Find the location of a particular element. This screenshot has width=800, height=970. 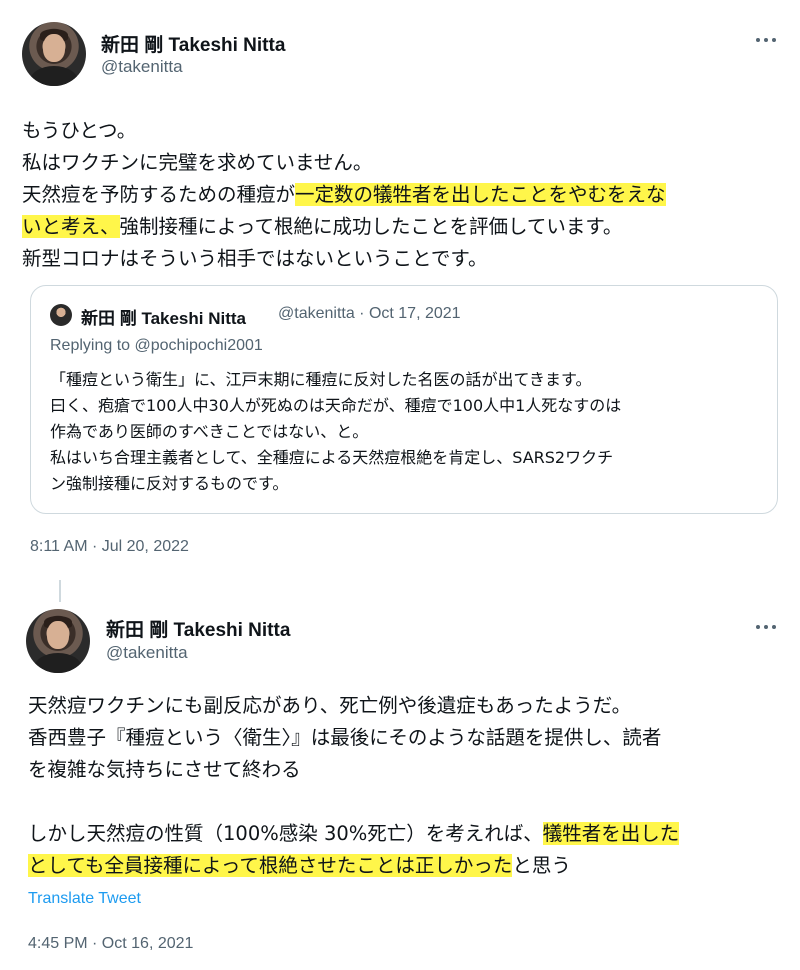

quoted-text-line: 作為であり医師のすべきことではない、と。 is located at coordinates (209, 431).